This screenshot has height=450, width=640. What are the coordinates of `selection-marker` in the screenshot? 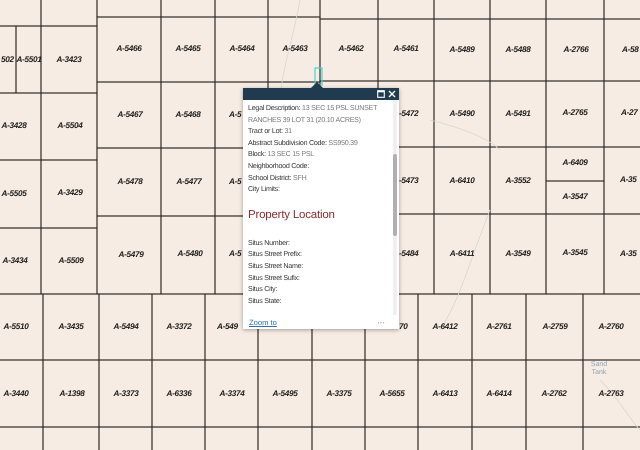 It's located at (318, 76).